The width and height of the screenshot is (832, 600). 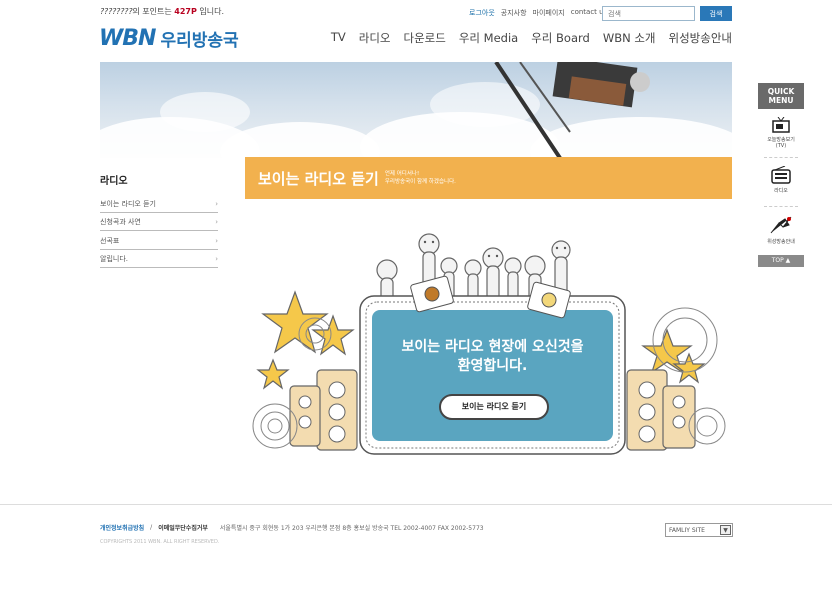 What do you see at coordinates (781, 100) in the screenshot?
I see `quick-header-2: MENU` at bounding box center [781, 100].